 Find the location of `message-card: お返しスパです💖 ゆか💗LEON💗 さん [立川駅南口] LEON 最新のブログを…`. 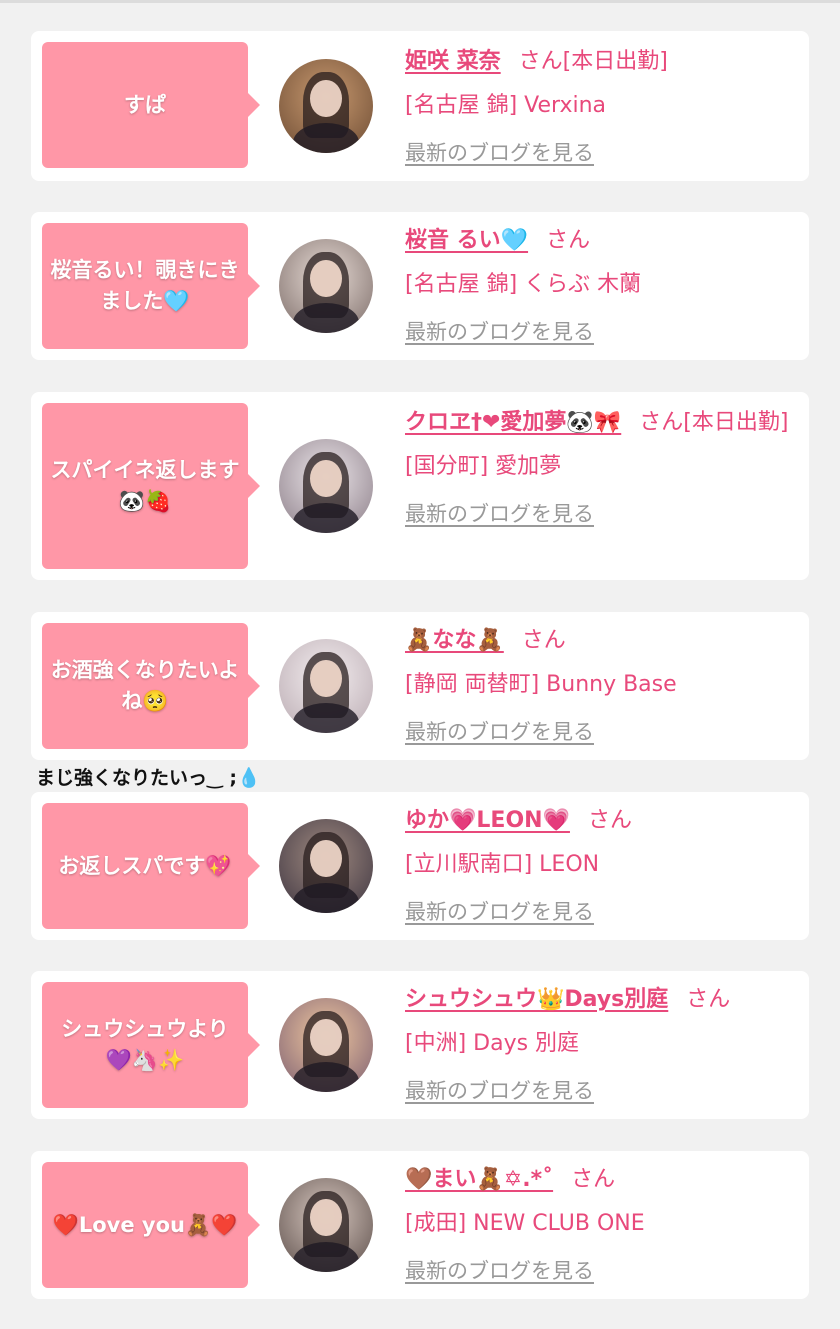

message-card: お返しスパです💖 ゆか💗LEON💗 さん [立川駅南口] LEON 最新のブログを… is located at coordinates (420, 866).